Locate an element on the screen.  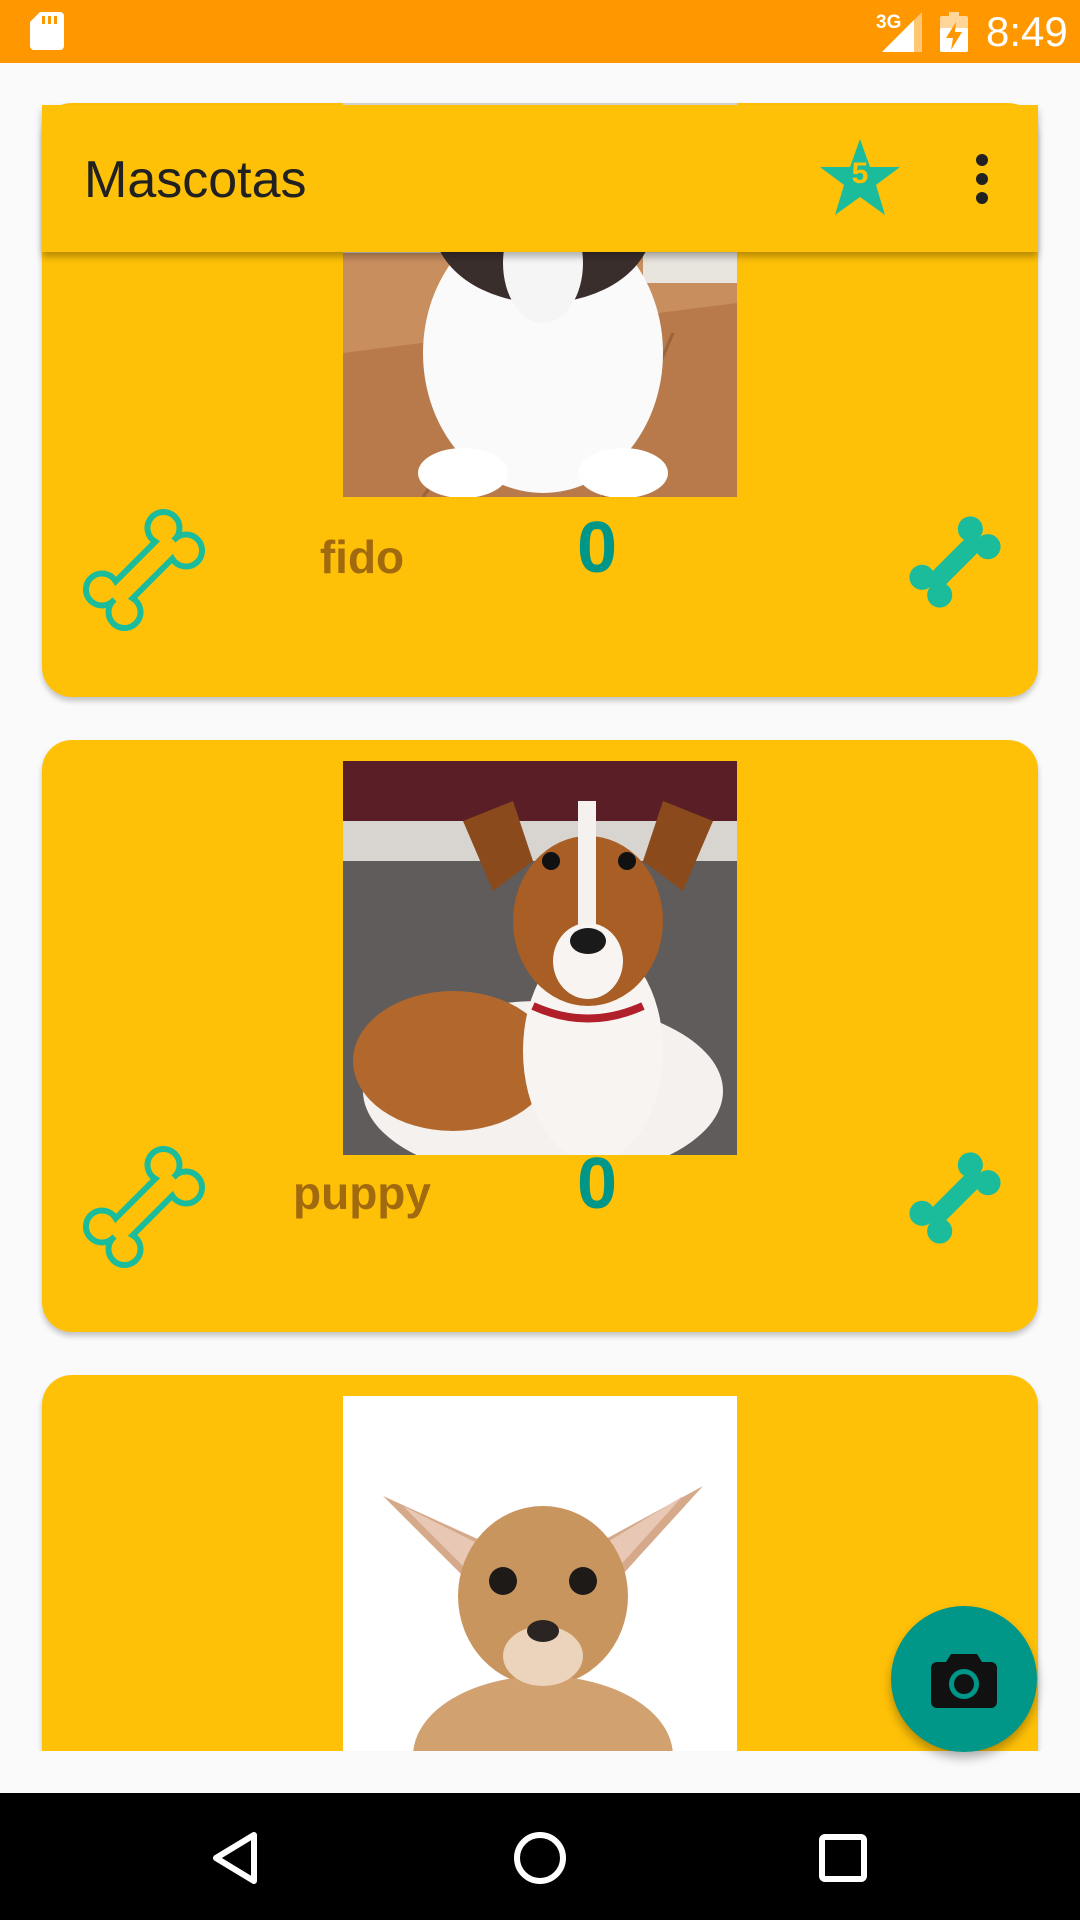
home-icon is located at coordinates (540, 1858).